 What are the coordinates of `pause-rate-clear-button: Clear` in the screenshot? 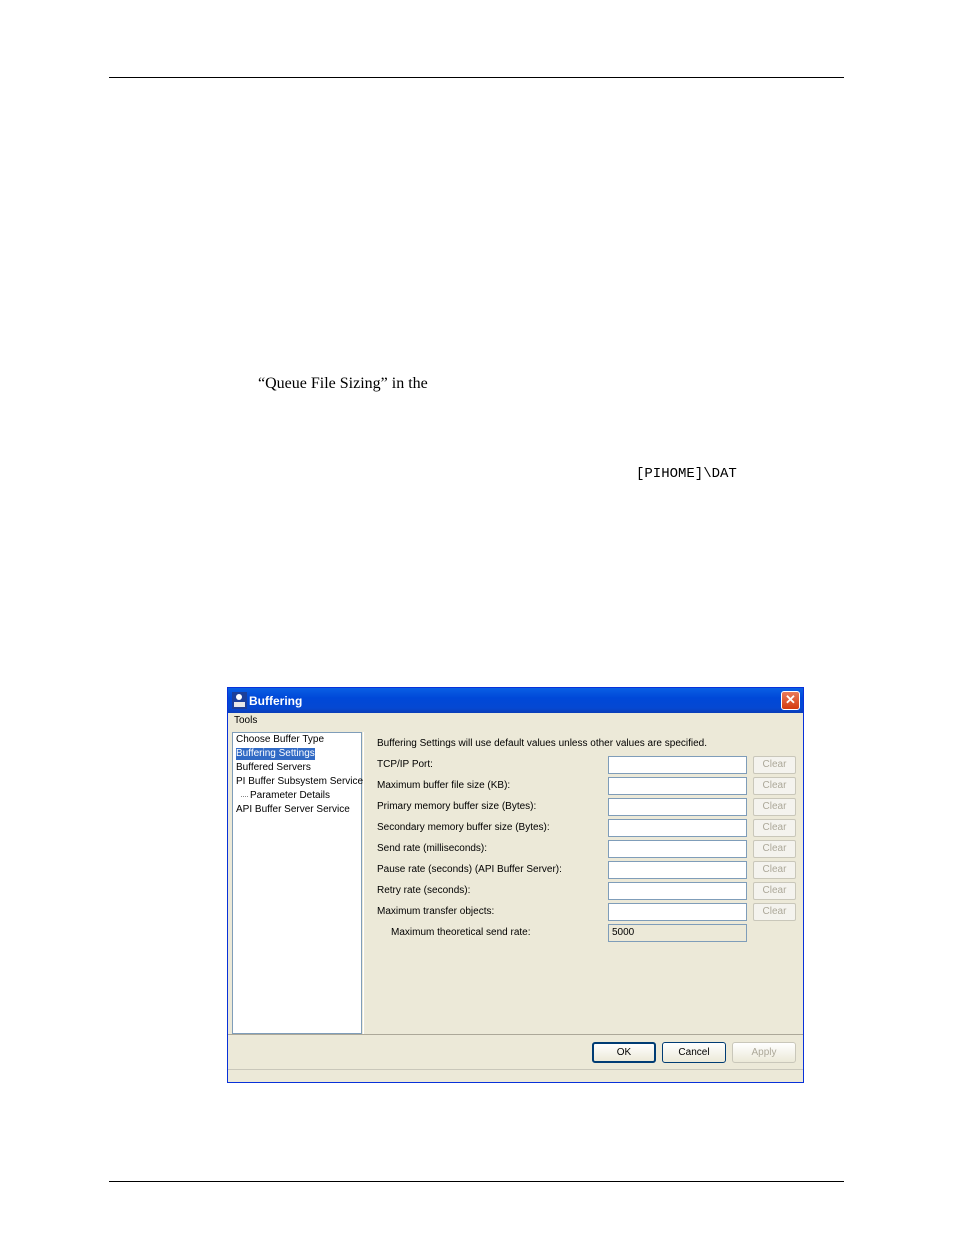 It's located at (774, 870).